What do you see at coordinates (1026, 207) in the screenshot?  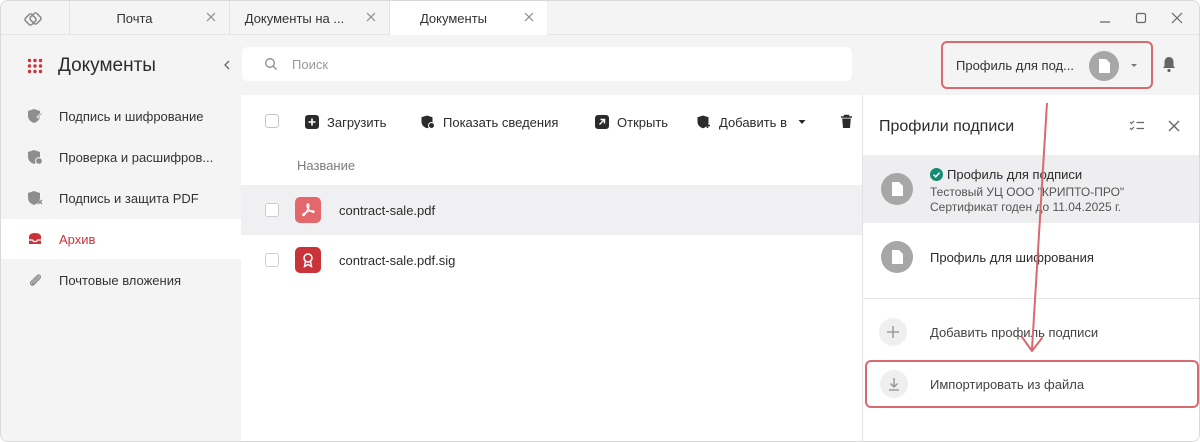 I see `profile-validity: Сертификат годен до 11.04.2025 г.` at bounding box center [1026, 207].